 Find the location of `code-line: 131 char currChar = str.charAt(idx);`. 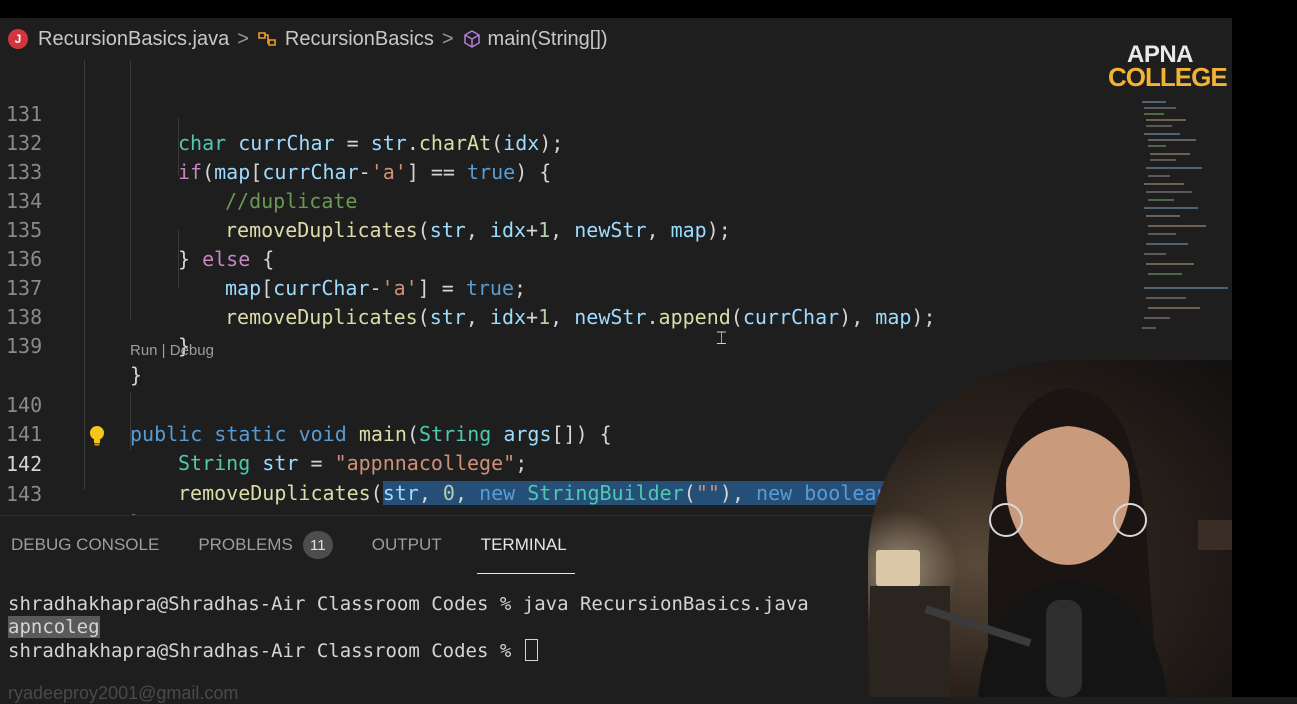

code-line: 131 char currChar = str.charAt(idx); is located at coordinates (570, 113).